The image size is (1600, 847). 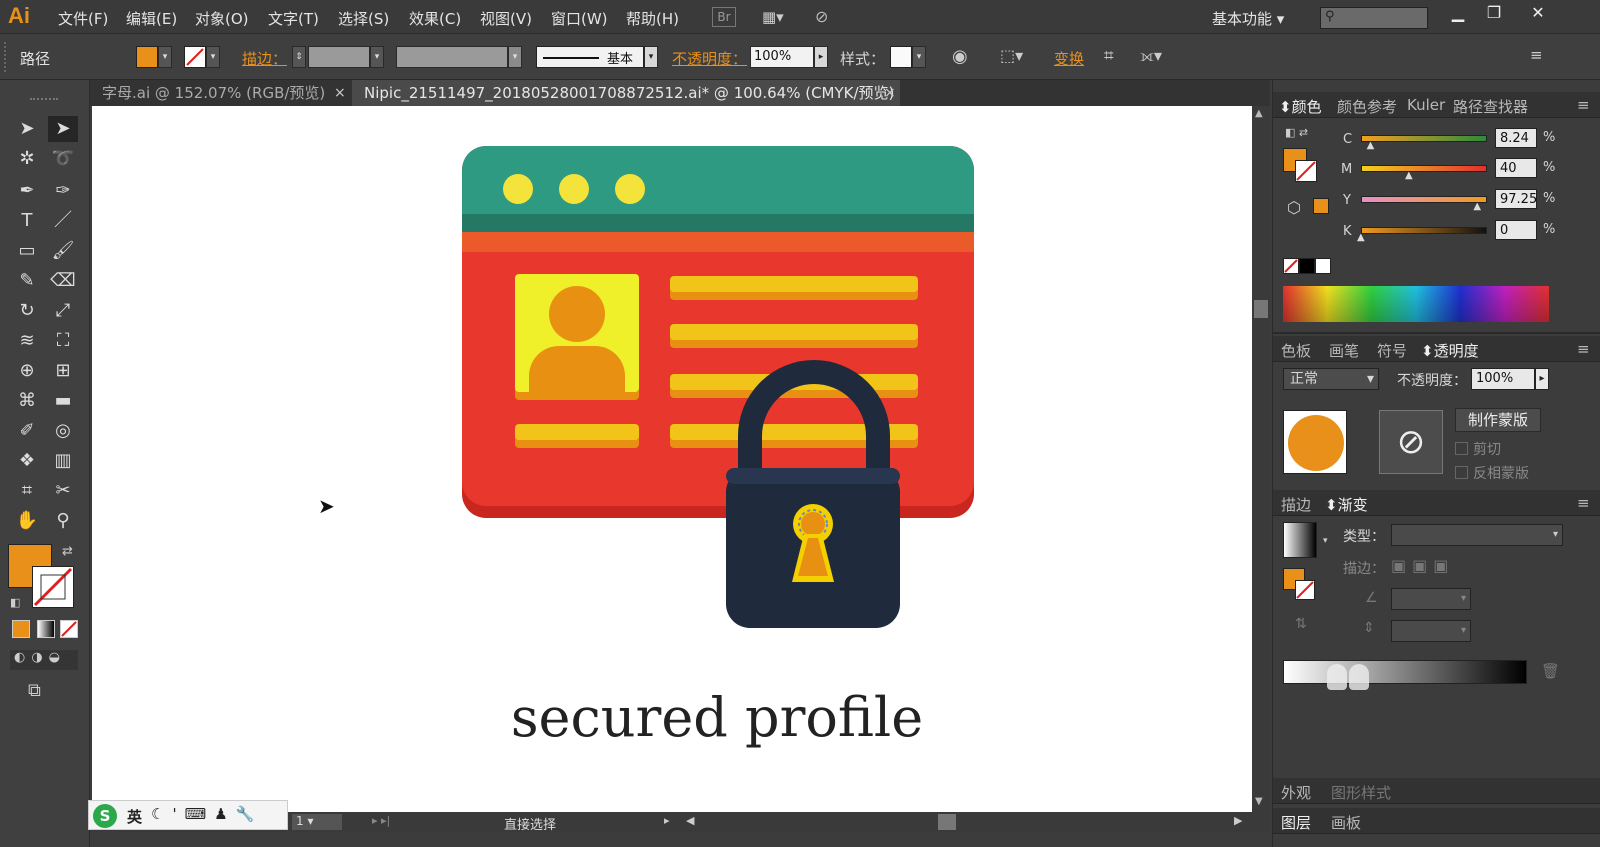 I want to click on stroke-color-icon, so click(x=53, y=587).